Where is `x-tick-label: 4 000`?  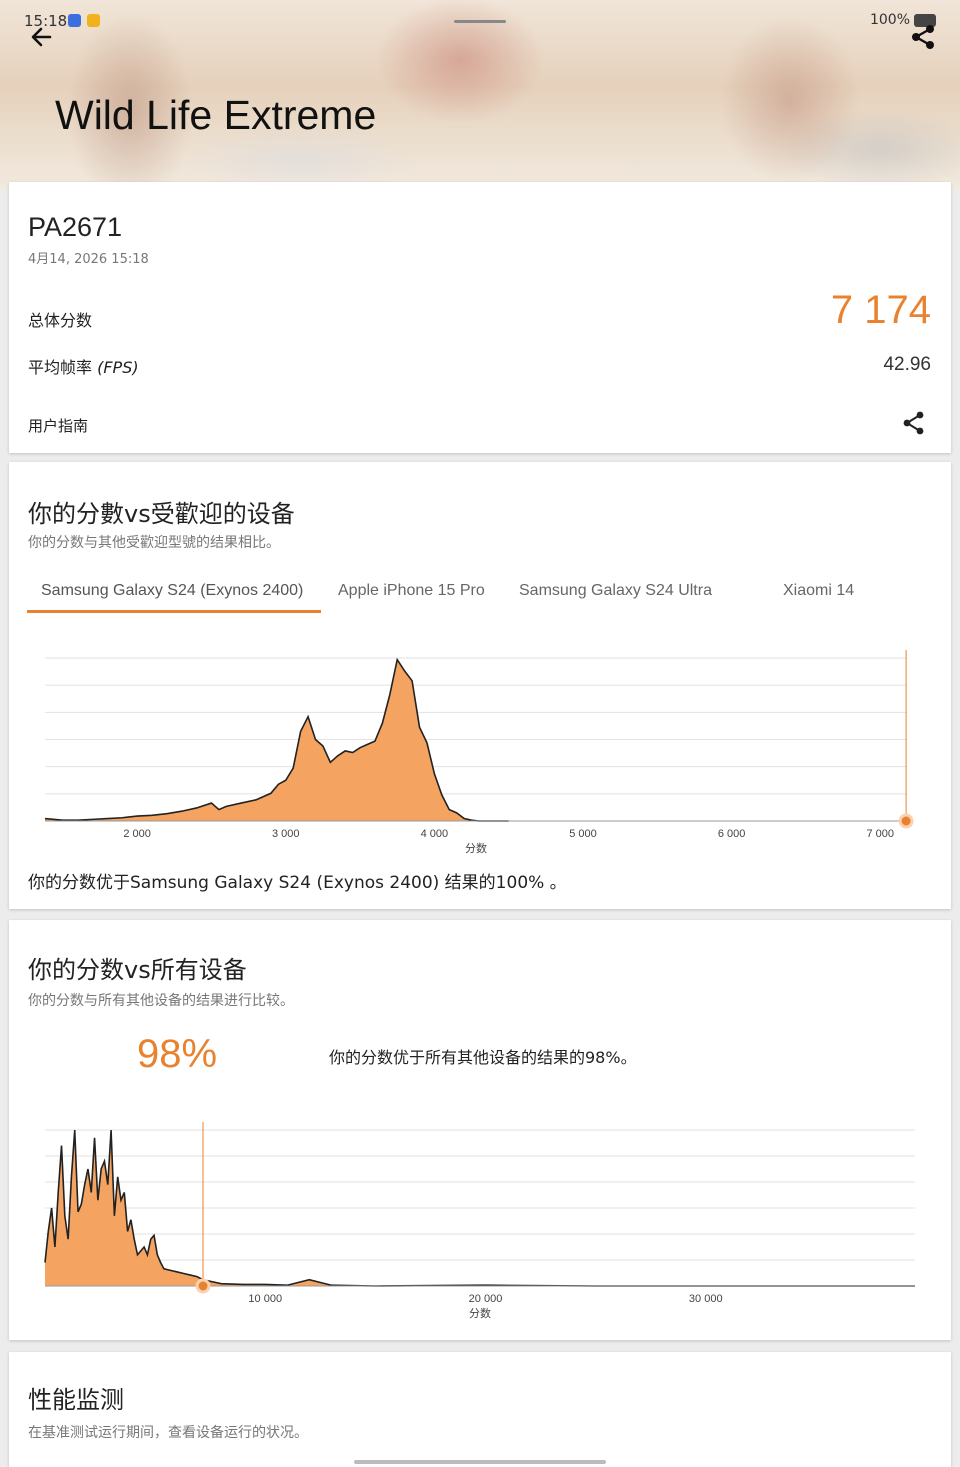 x-tick-label: 4 000 is located at coordinates (435, 834).